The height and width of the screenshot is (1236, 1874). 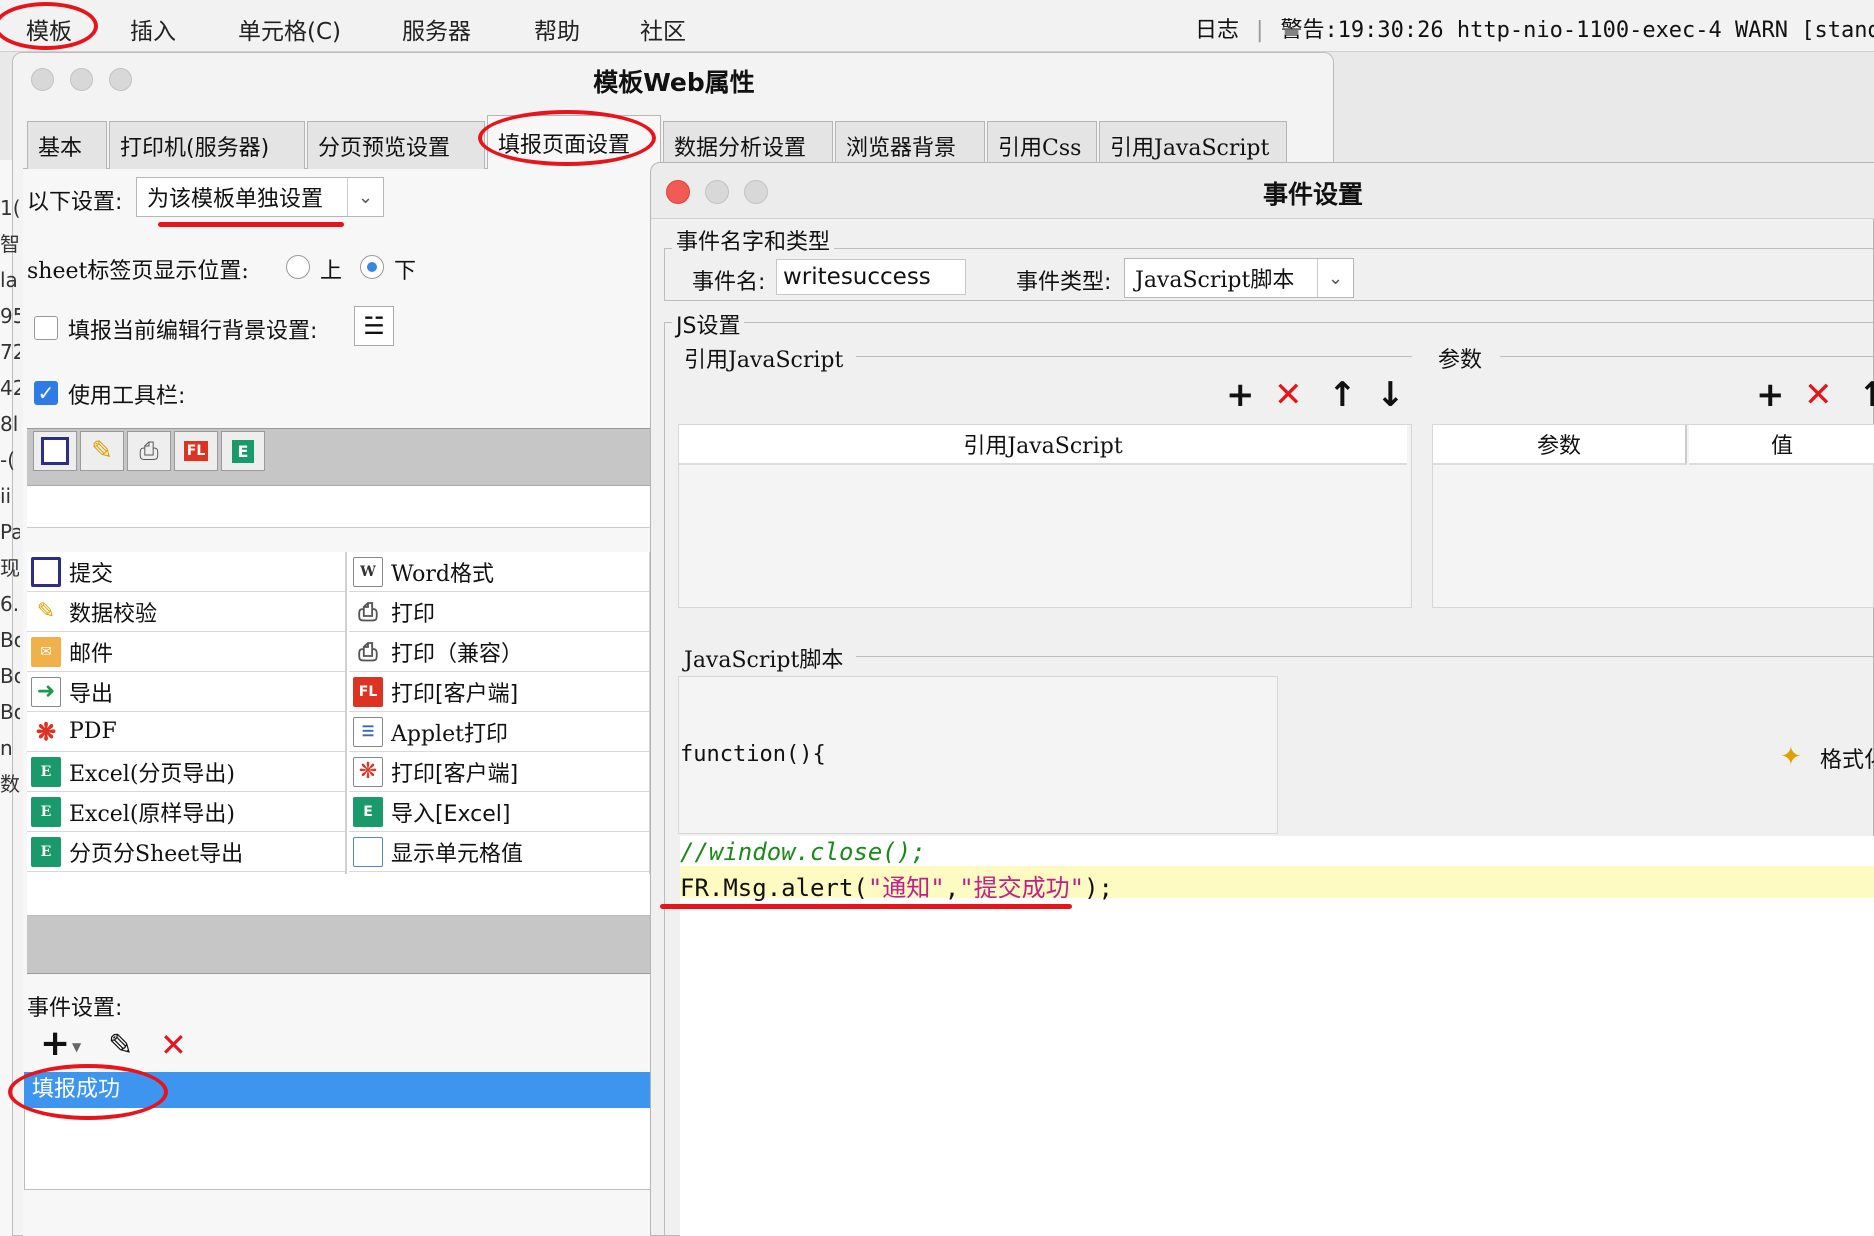 What do you see at coordinates (1239, 278) in the screenshot?
I see `event-type-combo: JavaScript脚本 ⌄` at bounding box center [1239, 278].